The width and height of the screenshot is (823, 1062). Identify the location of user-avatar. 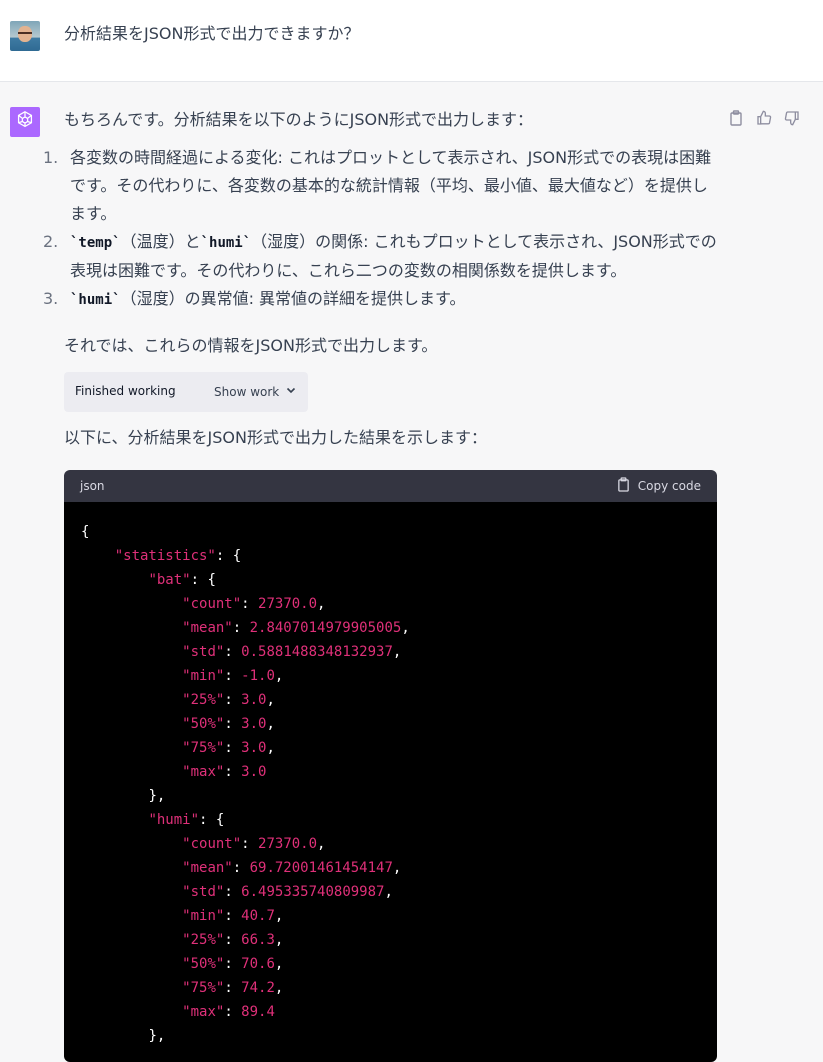
(25, 36).